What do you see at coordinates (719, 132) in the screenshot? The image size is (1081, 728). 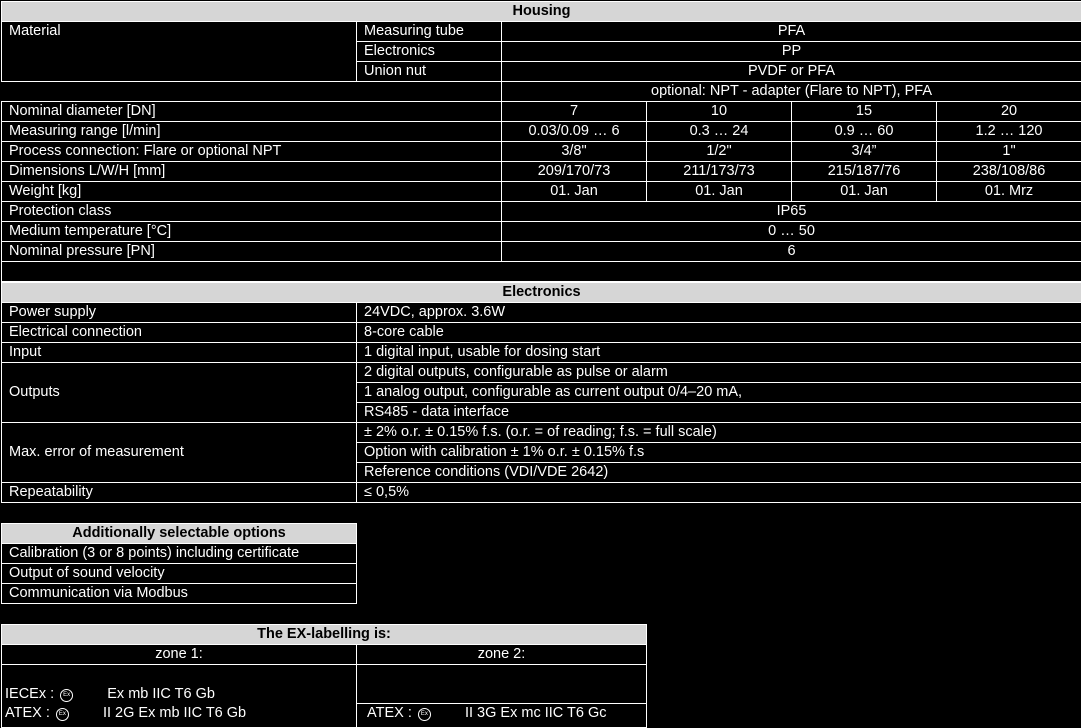 I see `spec-value: 0.3 … 24` at bounding box center [719, 132].